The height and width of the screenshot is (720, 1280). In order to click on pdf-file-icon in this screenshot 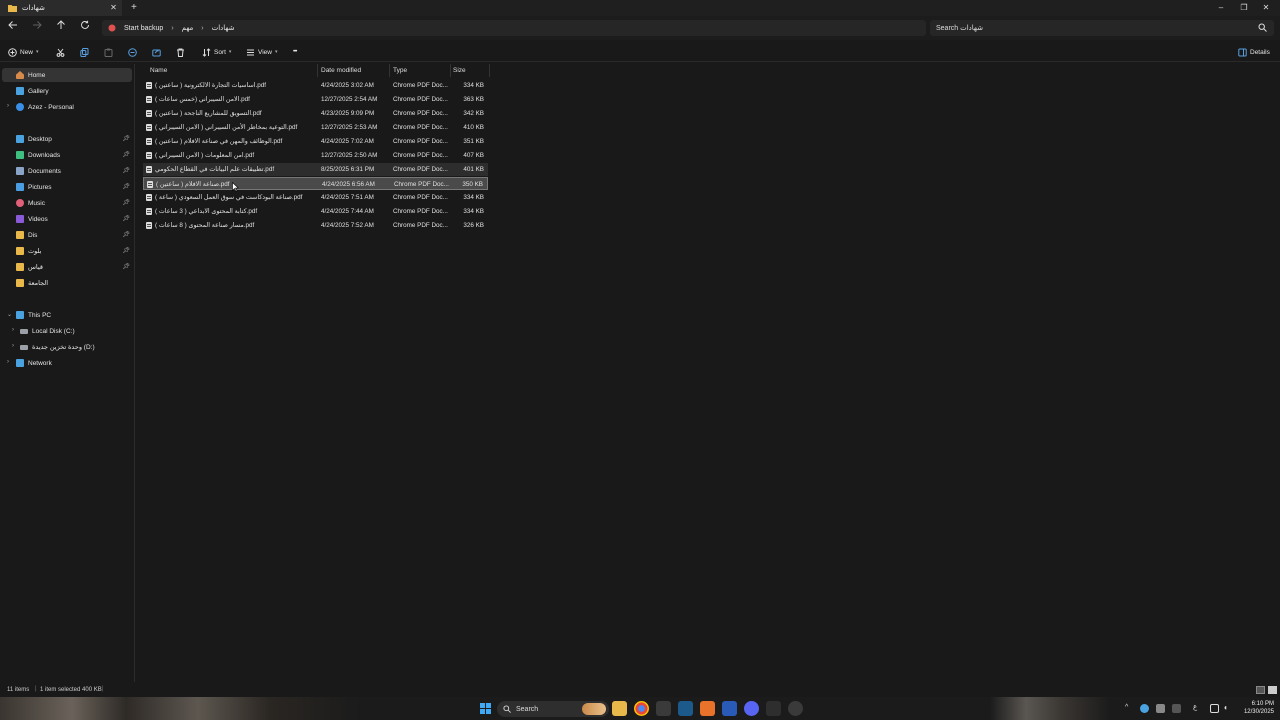, I will do `click(149, 127)`.